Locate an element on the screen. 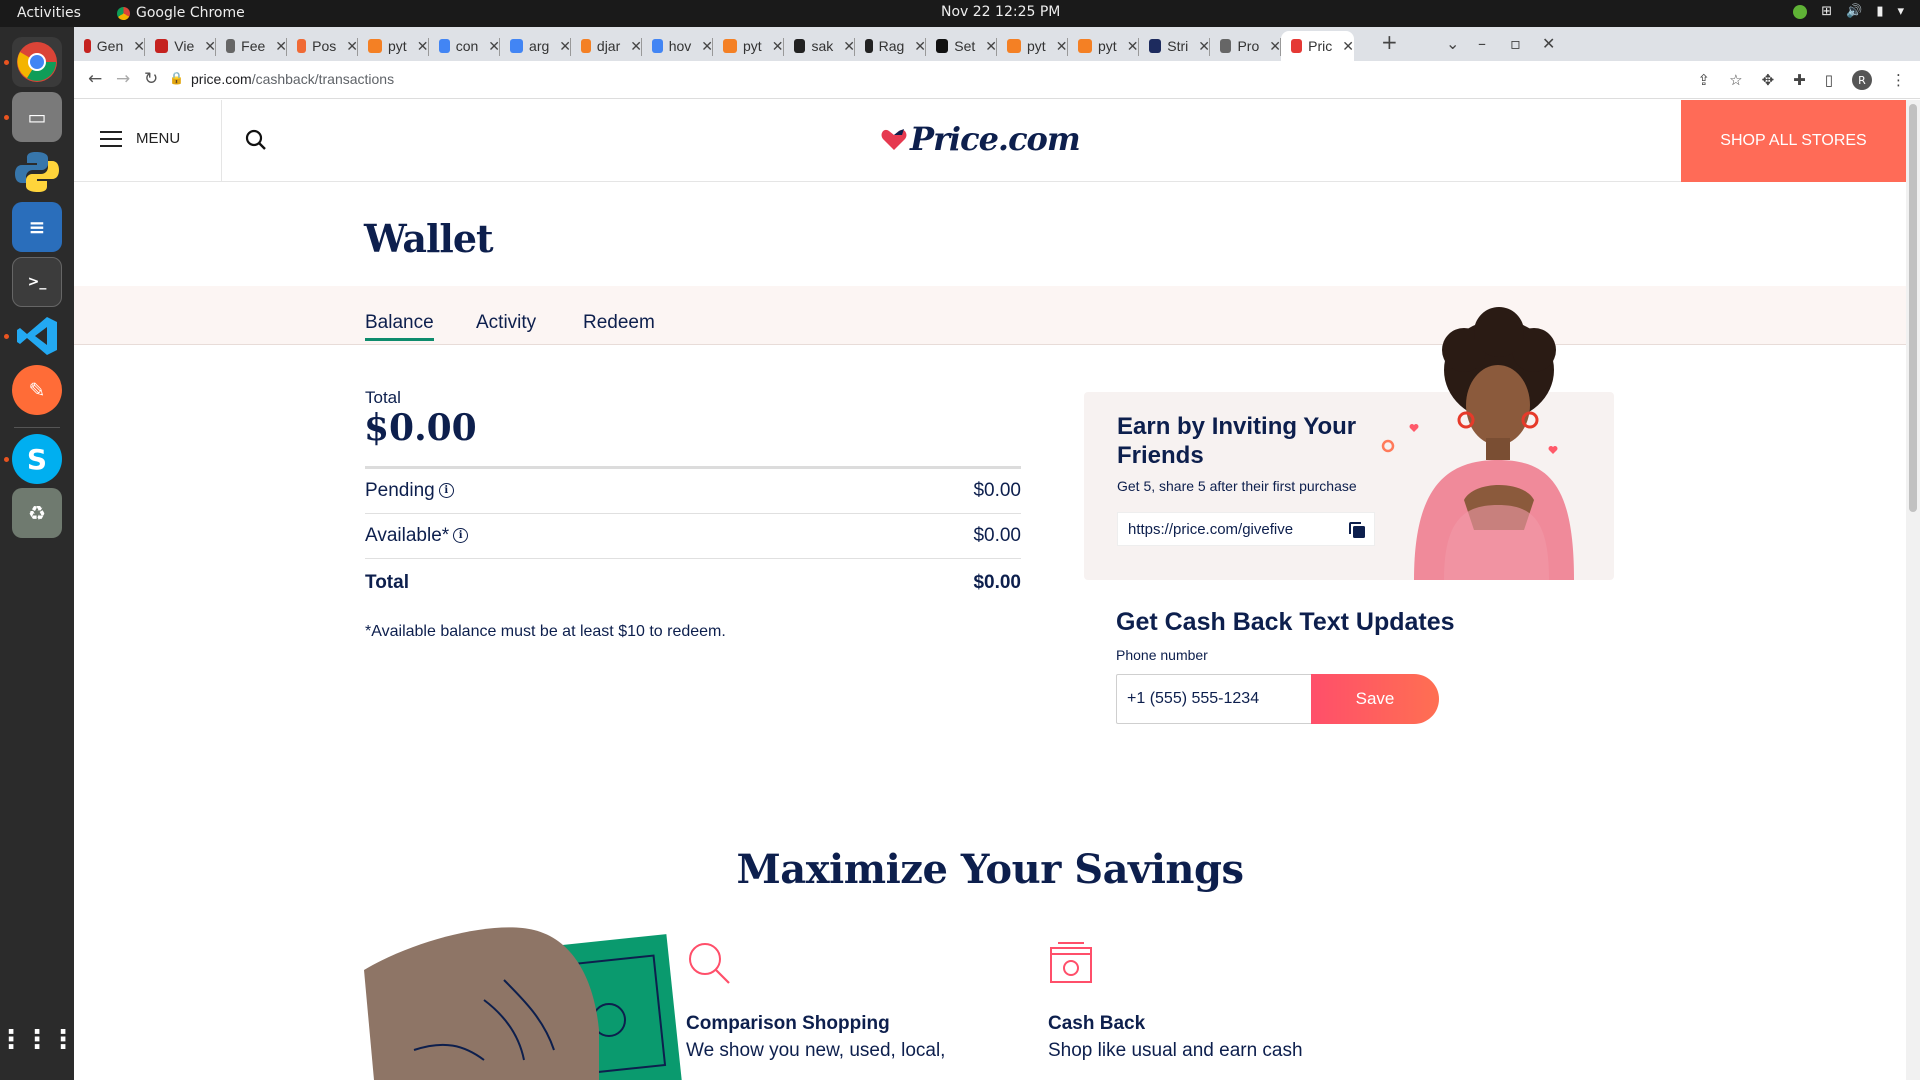 The image size is (1920, 1080). tab-redeem: Redeem is located at coordinates (619, 323).